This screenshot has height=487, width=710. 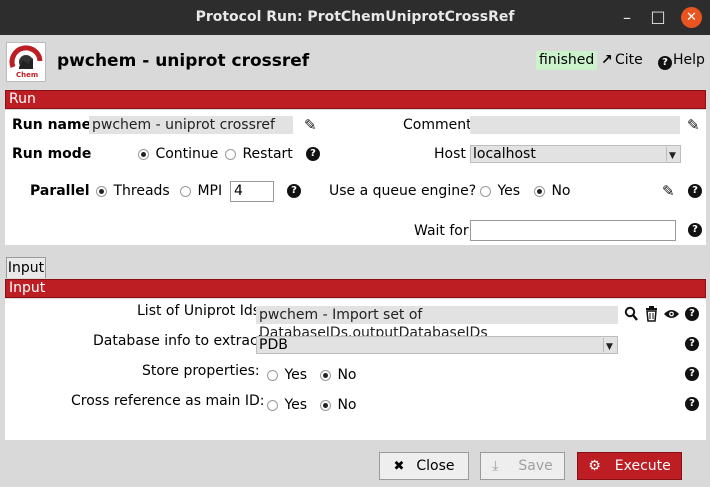 I want to click on crossref-yes: Yes, so click(x=287, y=405).